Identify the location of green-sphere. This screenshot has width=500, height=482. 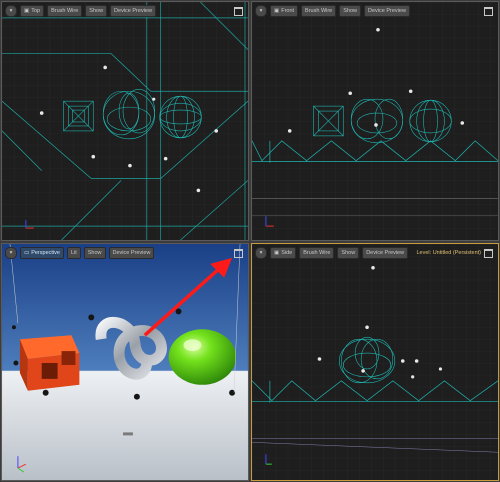
(202, 357).